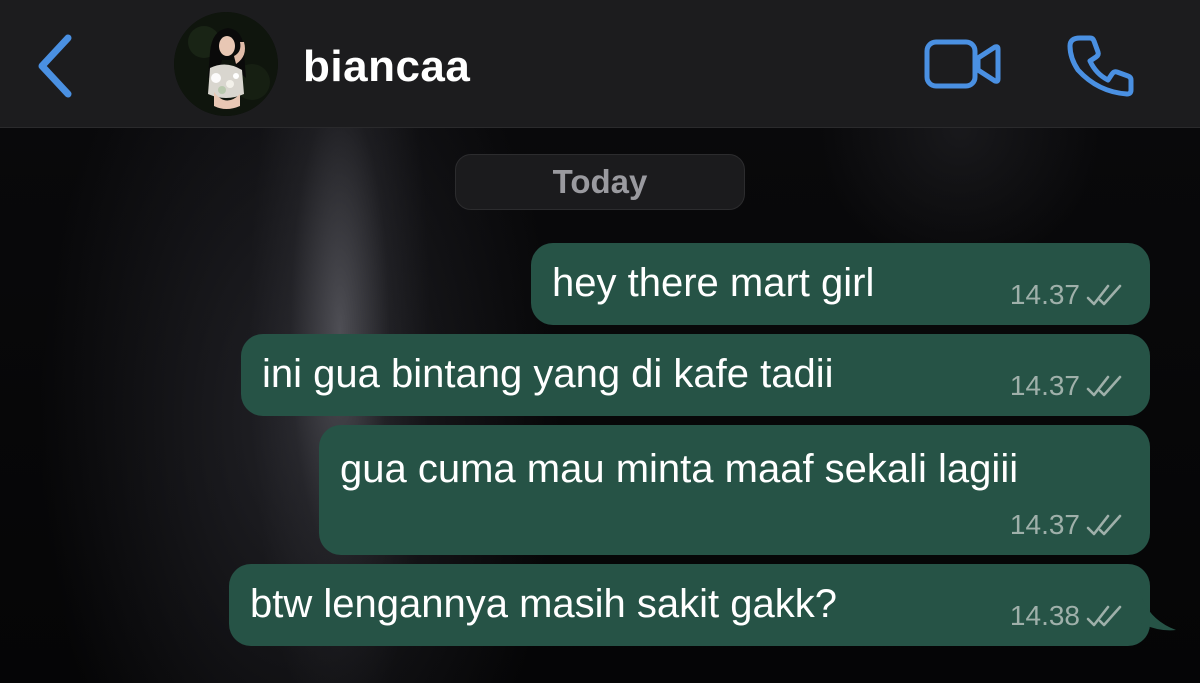 The image size is (1200, 683). Describe the element at coordinates (1157, 607) in the screenshot. I see `message-tail` at that location.